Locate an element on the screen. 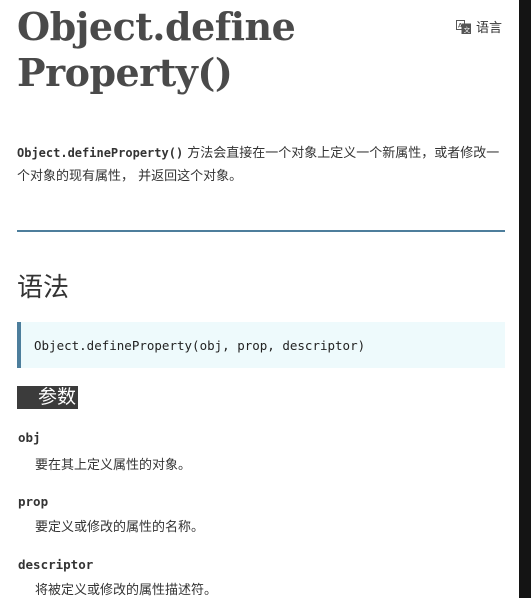 Image resolution: width=531 pixels, height=598 pixels. window-edge is located at coordinates (525, 299).